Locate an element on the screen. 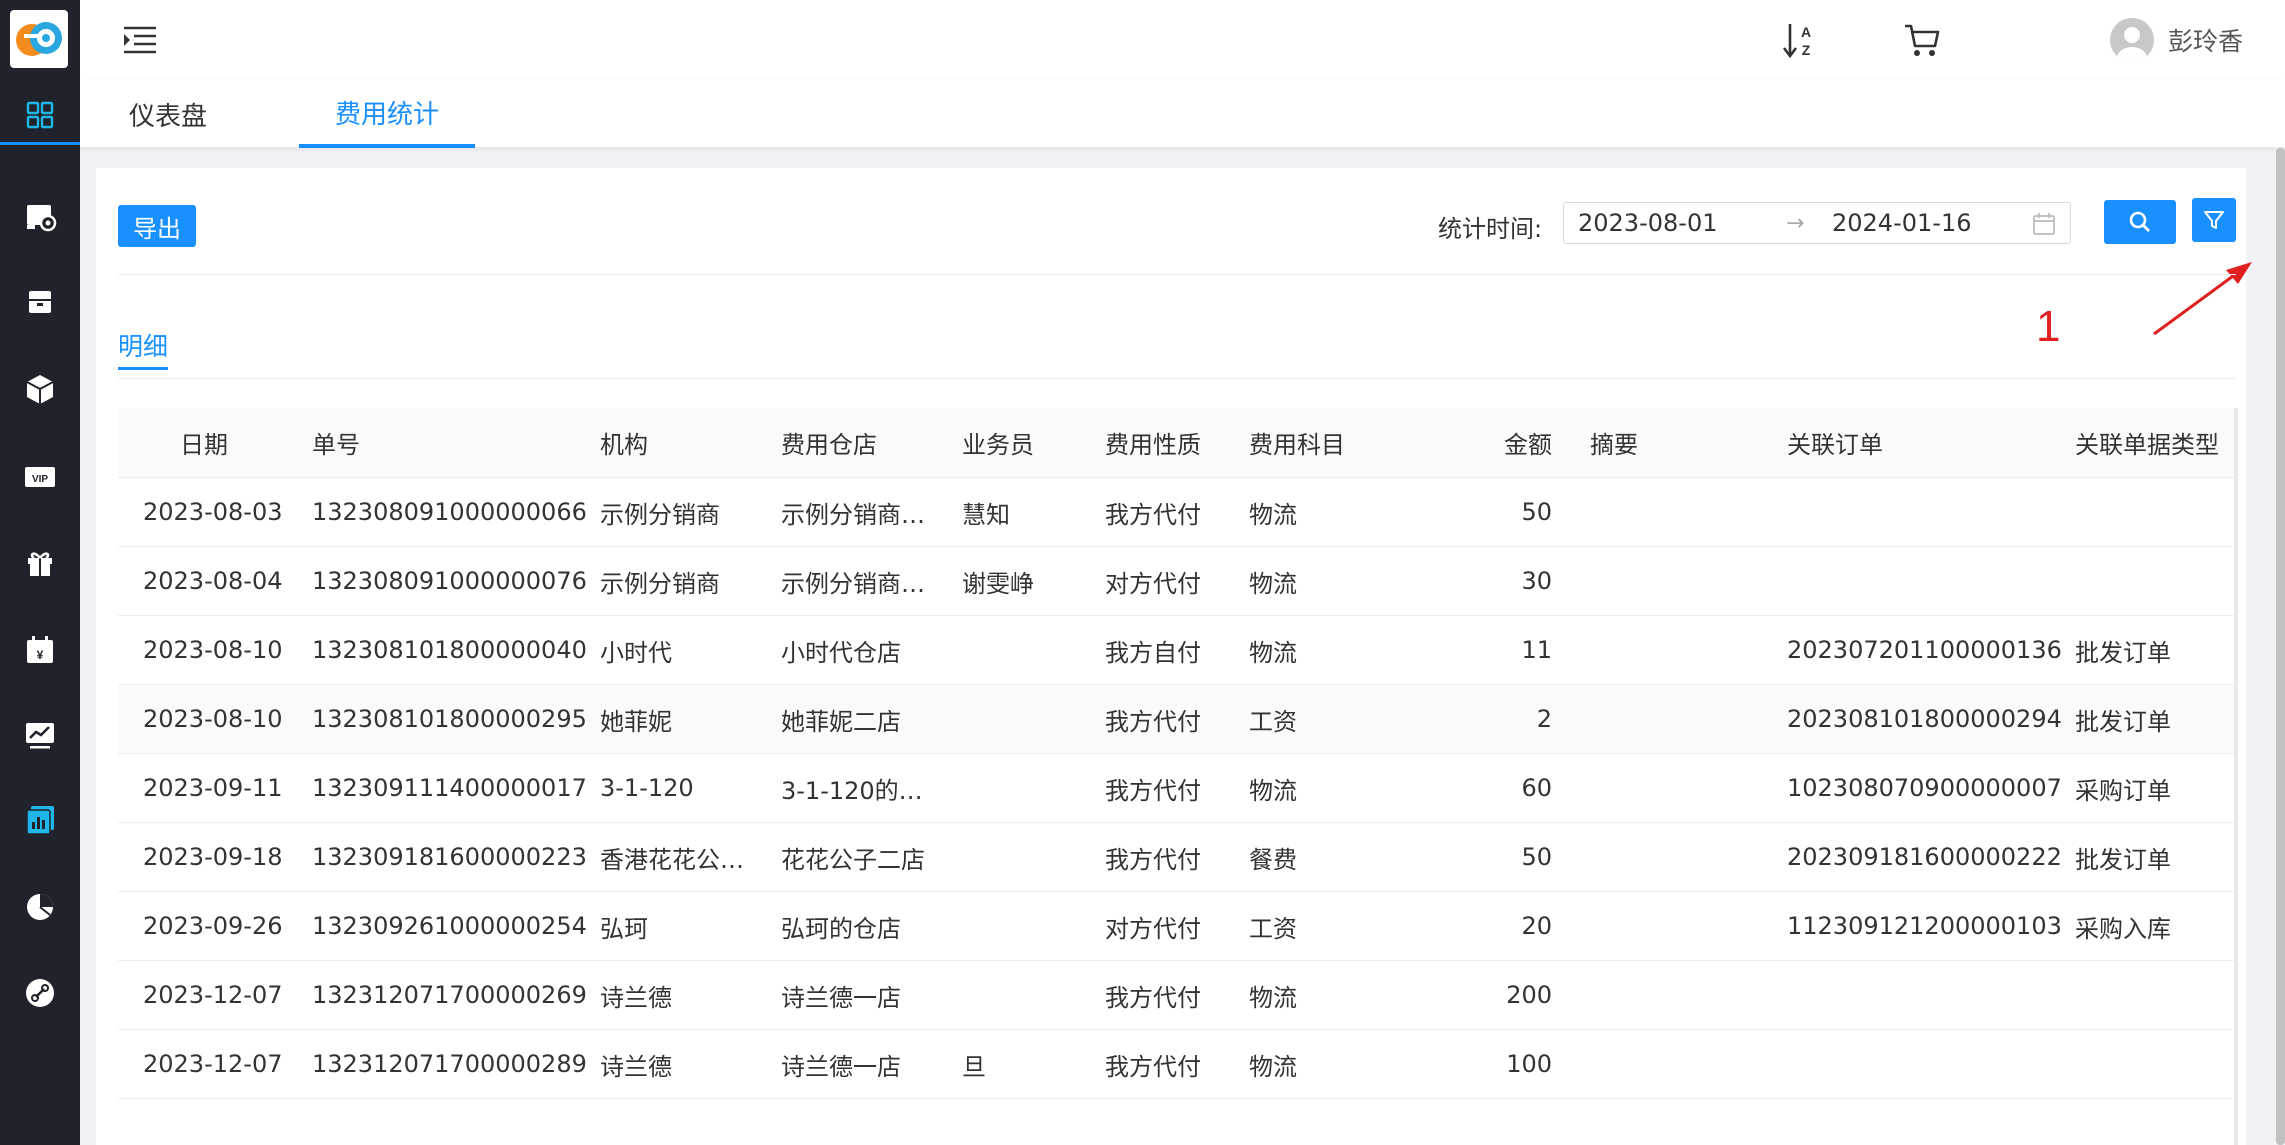  col-related-order-header: 关联订单 is located at coordinates (1835, 442).